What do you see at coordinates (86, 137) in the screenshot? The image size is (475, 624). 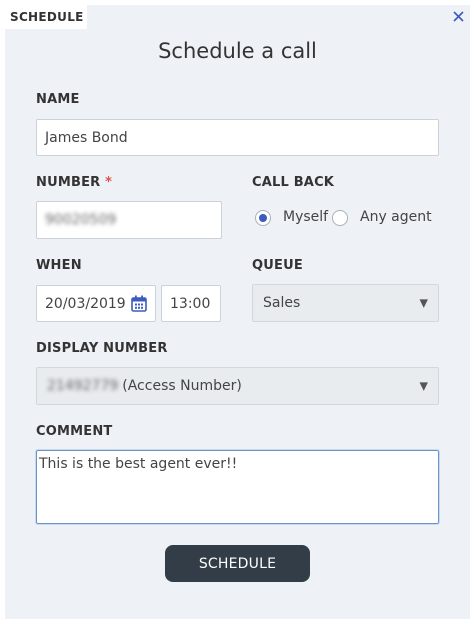 I see `name-value: James Bond` at bounding box center [86, 137].